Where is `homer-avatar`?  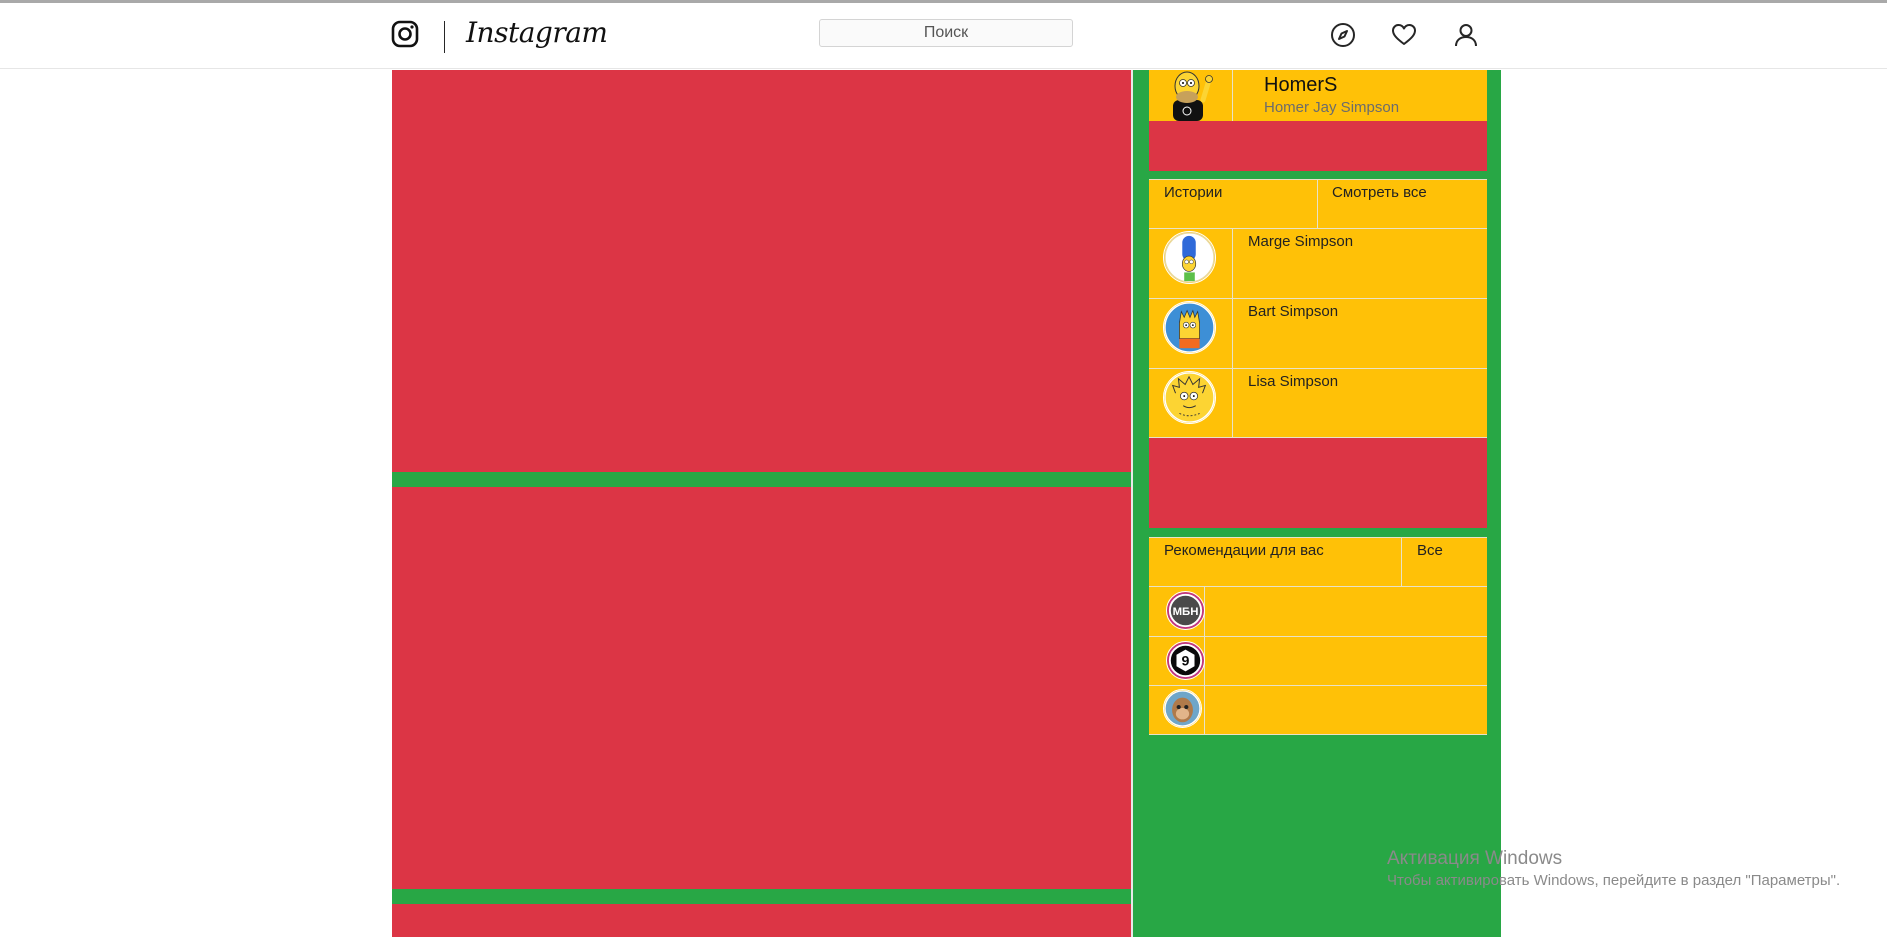
homer-avatar is located at coordinates (1191, 95).